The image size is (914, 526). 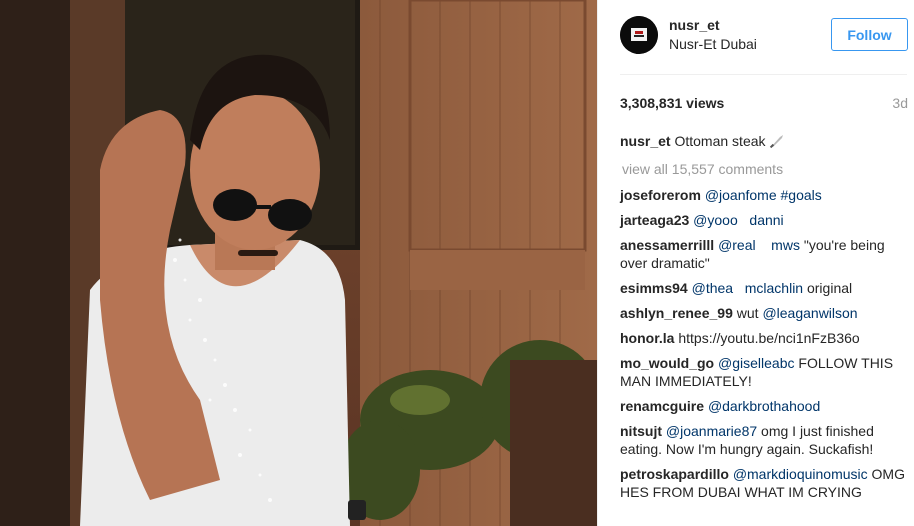 What do you see at coordinates (667, 245) in the screenshot?
I see `comment-author: anessamerrilll` at bounding box center [667, 245].